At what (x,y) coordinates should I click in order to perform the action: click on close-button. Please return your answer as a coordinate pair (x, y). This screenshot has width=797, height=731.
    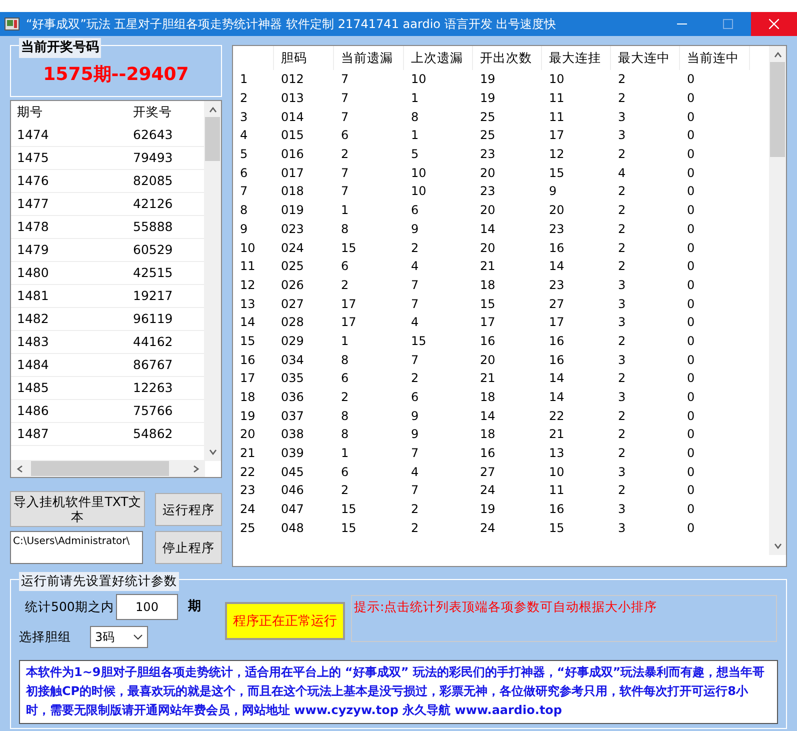
    Looking at the image, I should click on (774, 24).